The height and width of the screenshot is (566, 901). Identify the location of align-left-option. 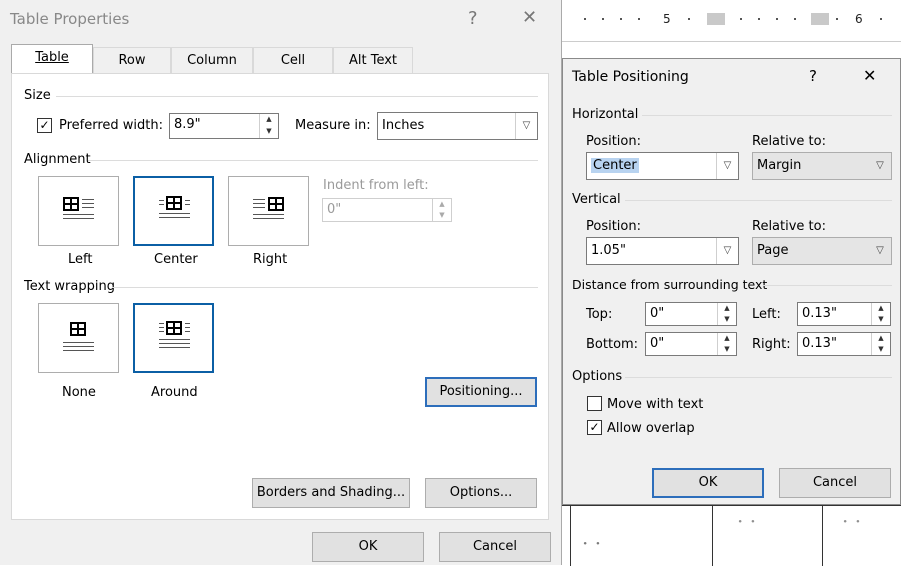
(78, 211).